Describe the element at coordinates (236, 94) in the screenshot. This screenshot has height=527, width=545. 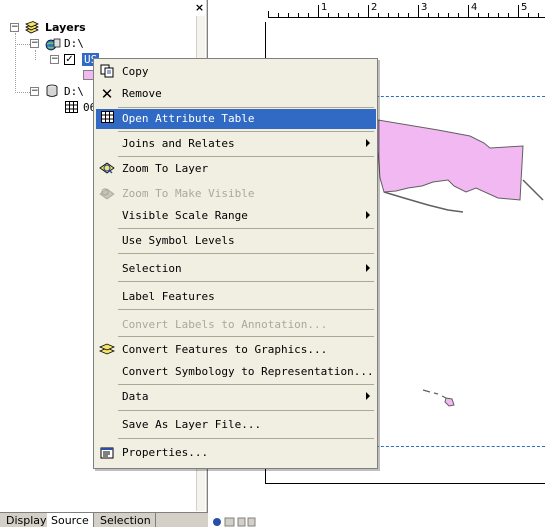
I see `menu-item-remove: ✕ Remove` at that location.